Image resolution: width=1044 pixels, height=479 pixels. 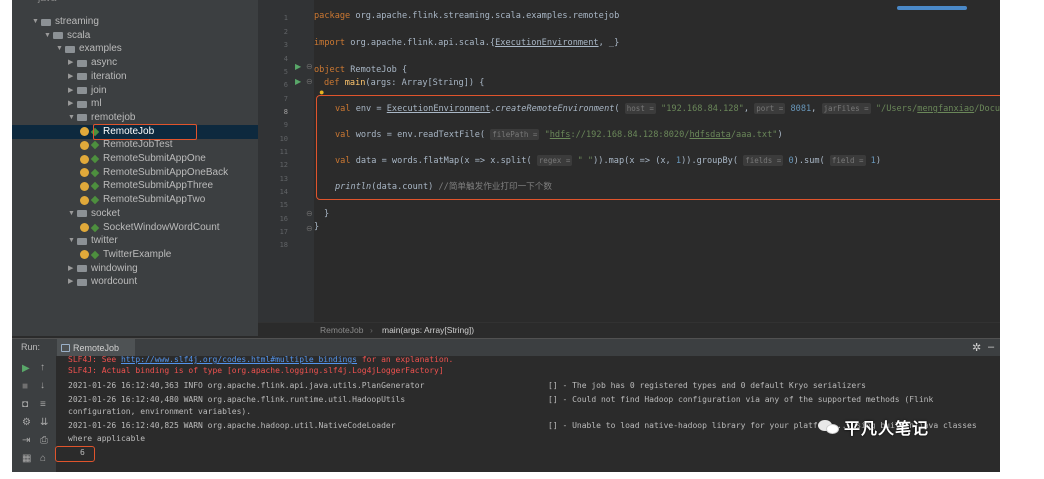 I want to click on tree-item-remotejob: ▼ remotejob, so click(x=135, y=118).